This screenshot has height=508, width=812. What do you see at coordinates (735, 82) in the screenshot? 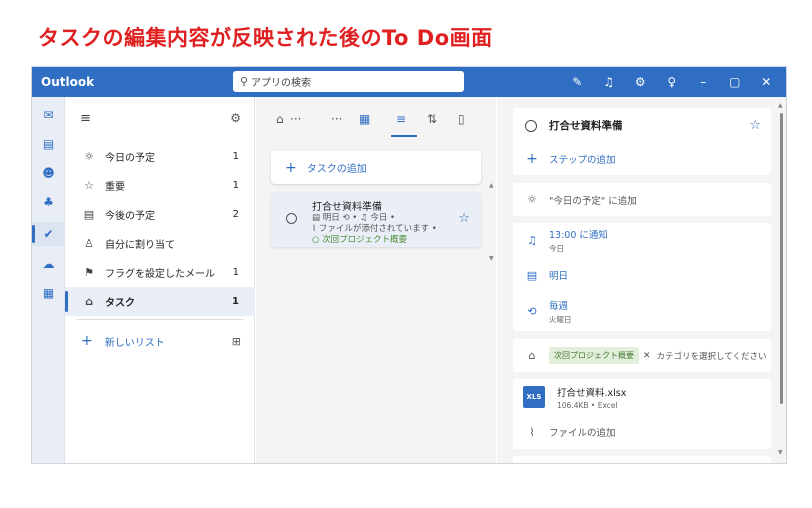
I see `maximize-icon: ▢` at bounding box center [735, 82].